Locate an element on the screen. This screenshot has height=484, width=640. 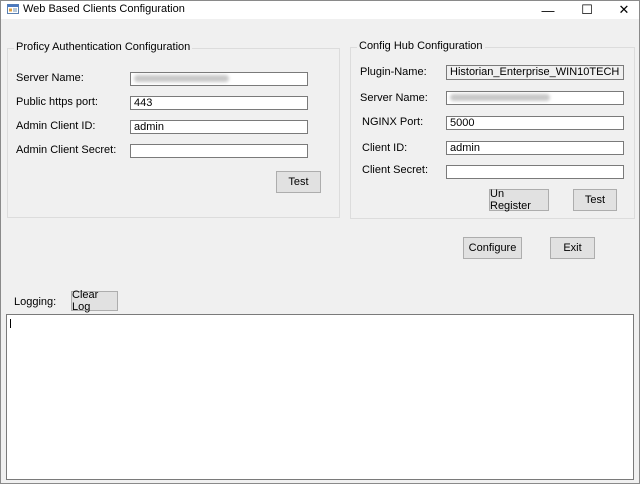
admin-client-secret-label: Admin Client Secret: is located at coordinates (66, 150).